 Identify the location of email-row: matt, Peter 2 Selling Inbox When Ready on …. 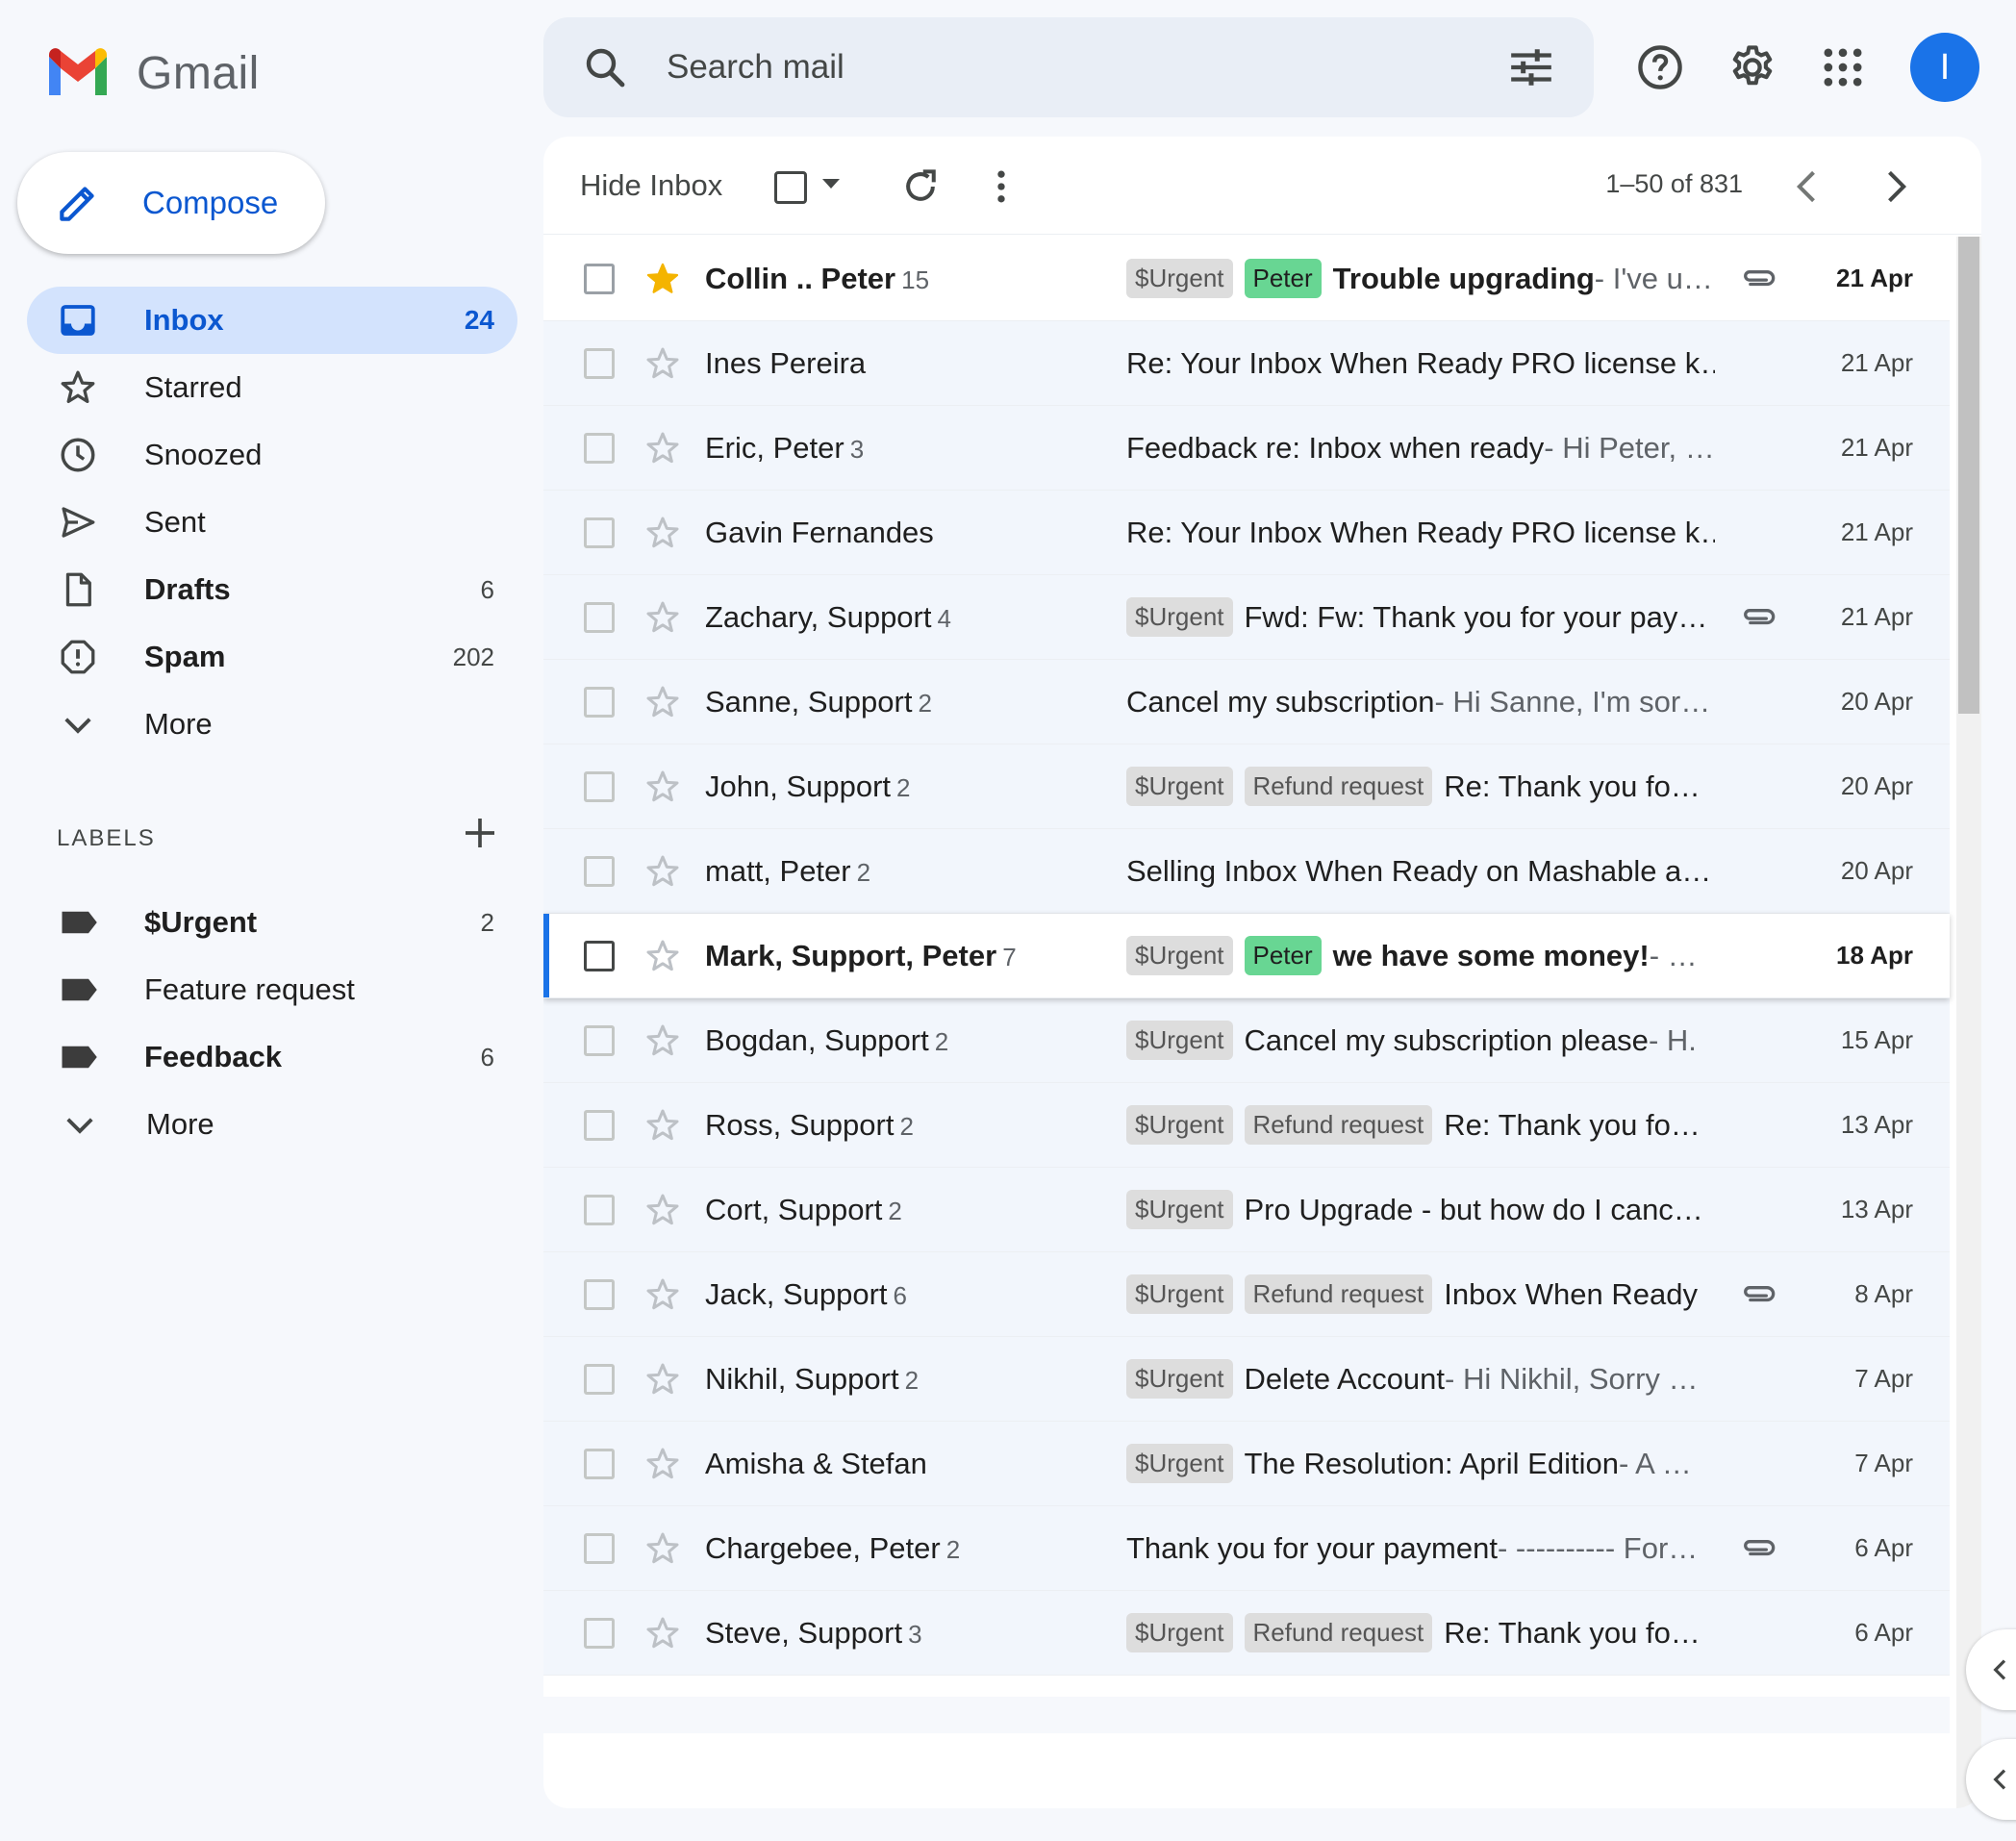
(1247, 872).